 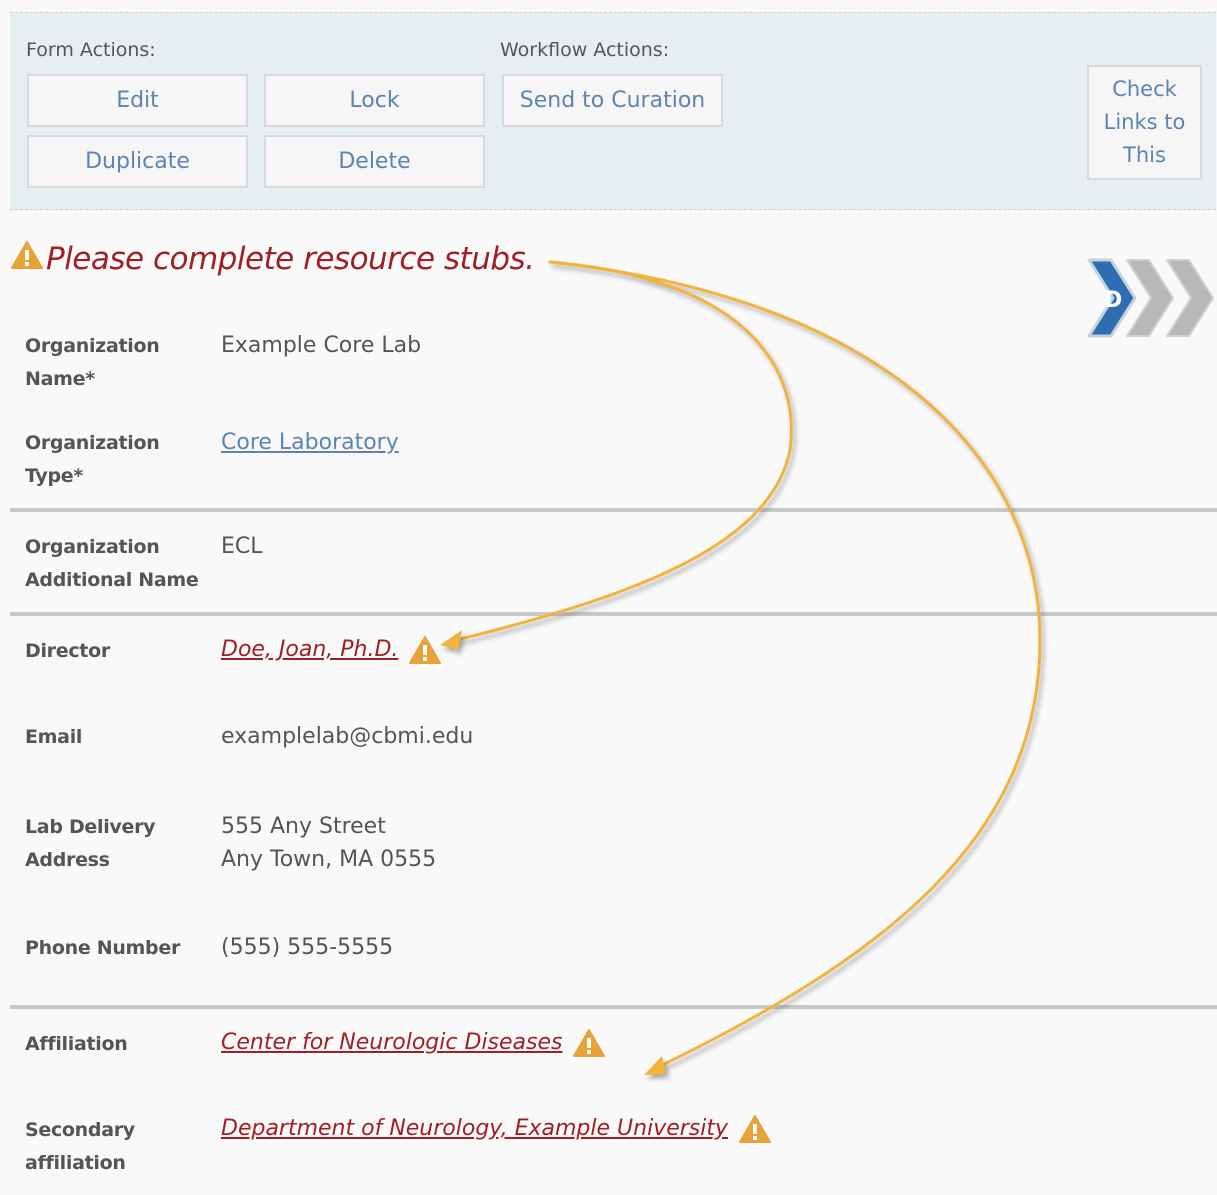 What do you see at coordinates (347, 736) in the screenshot?
I see `email-value: examplelab@cbmi.edu` at bounding box center [347, 736].